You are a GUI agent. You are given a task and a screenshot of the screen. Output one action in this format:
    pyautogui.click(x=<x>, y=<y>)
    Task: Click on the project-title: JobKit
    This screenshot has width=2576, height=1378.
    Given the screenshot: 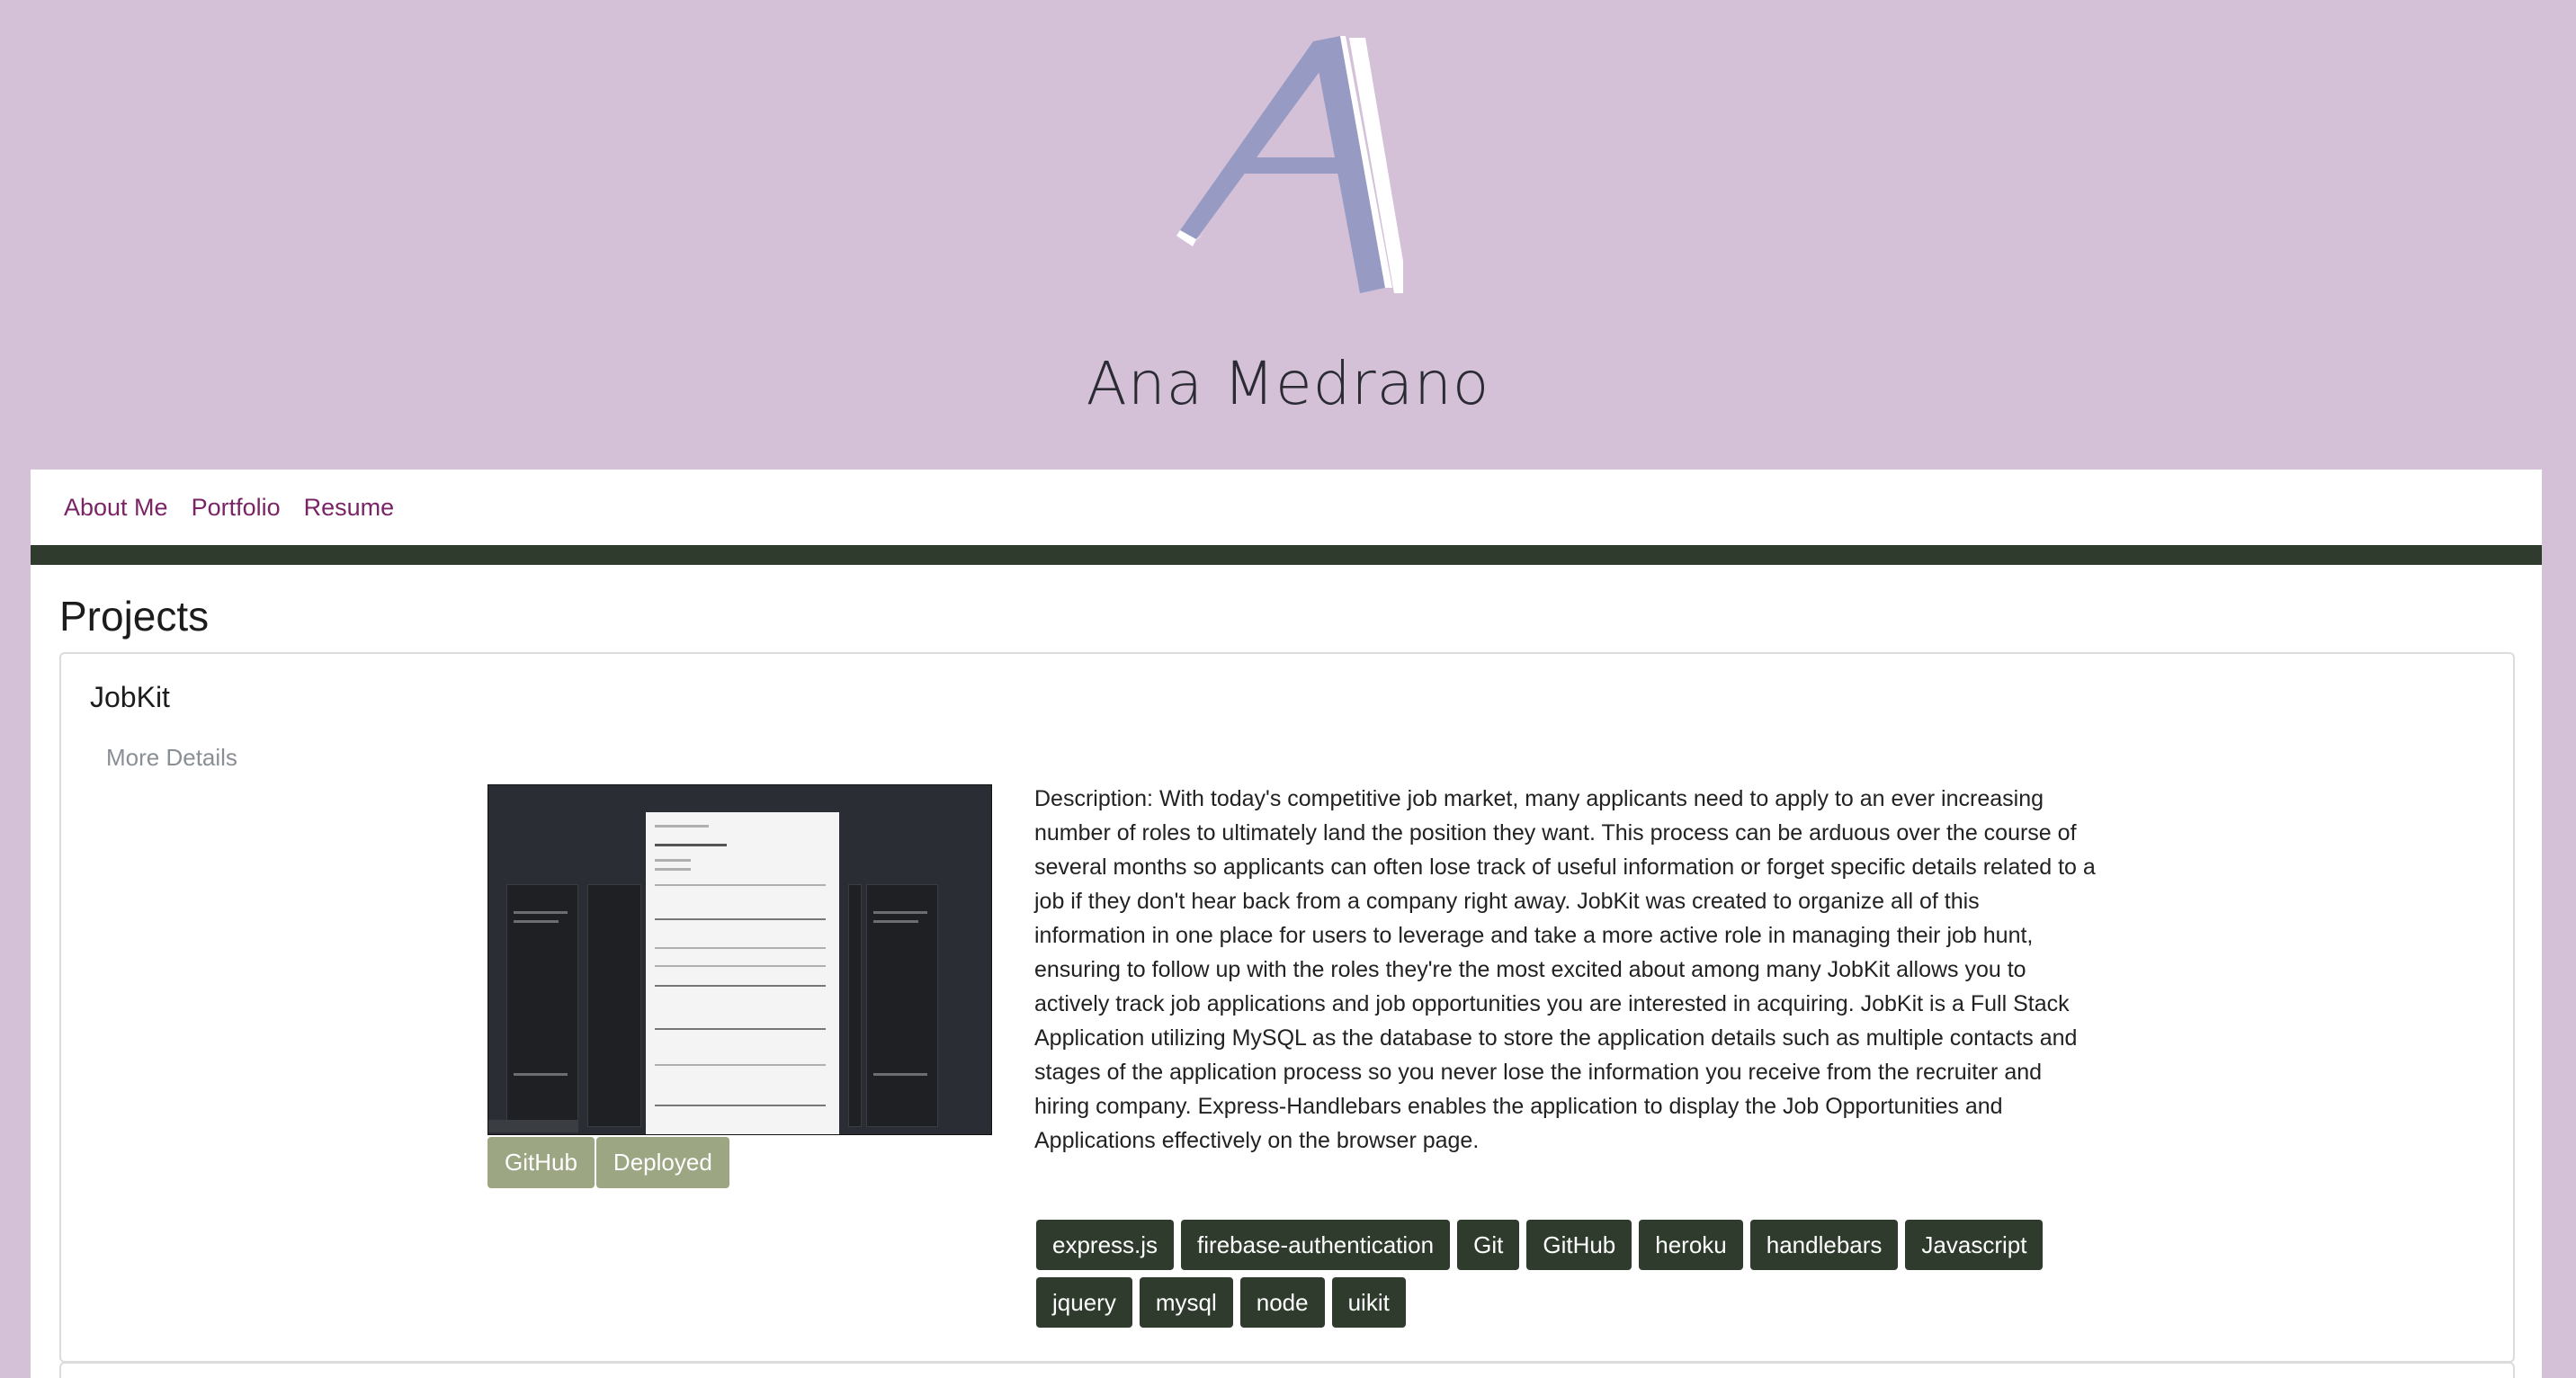 What is the action you would take?
    pyautogui.click(x=130, y=697)
    